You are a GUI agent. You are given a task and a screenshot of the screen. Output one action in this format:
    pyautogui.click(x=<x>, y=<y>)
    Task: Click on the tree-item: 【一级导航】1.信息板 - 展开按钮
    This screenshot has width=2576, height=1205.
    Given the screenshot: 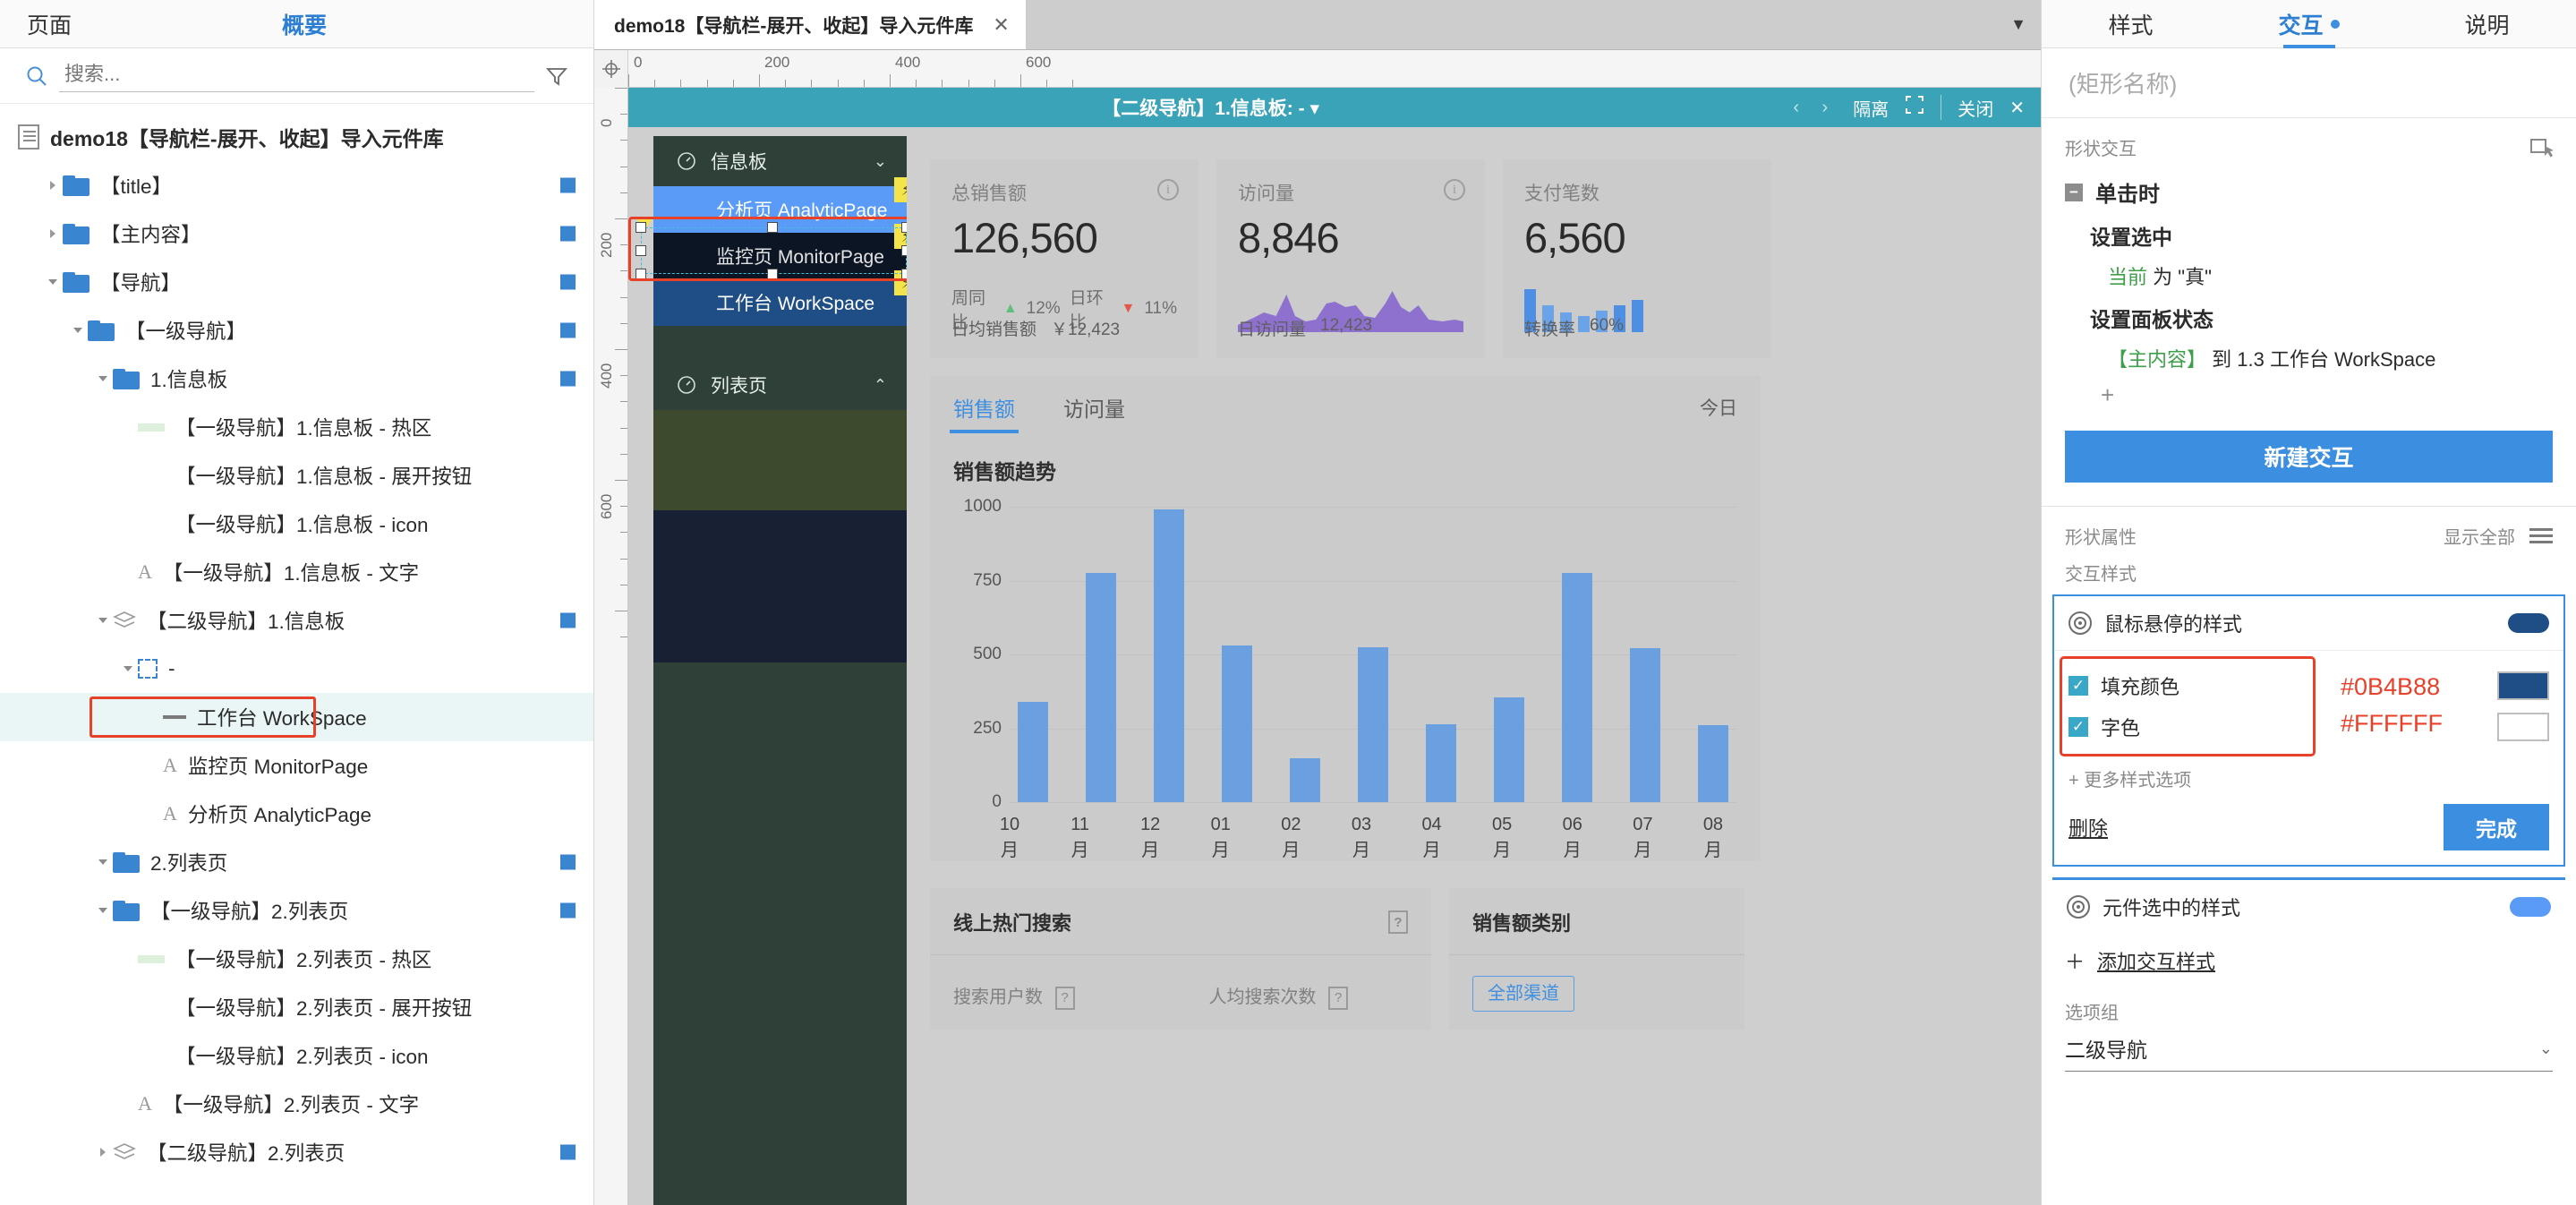 What is the action you would take?
    pyautogui.click(x=296, y=476)
    